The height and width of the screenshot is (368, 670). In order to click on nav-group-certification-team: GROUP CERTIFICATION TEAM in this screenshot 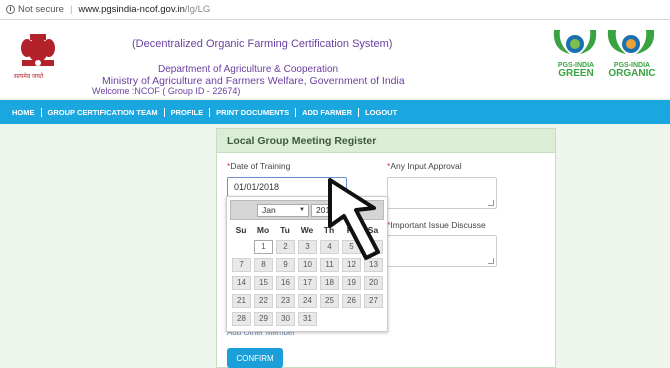, I will do `click(103, 112)`.